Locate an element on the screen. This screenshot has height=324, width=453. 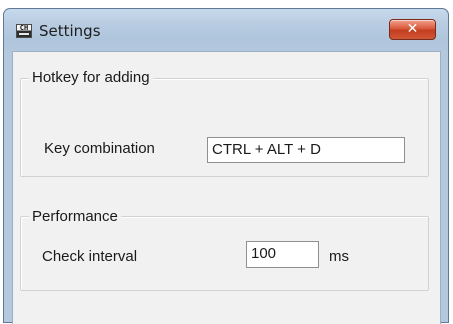
interval-unit-label: ms is located at coordinates (339, 256).